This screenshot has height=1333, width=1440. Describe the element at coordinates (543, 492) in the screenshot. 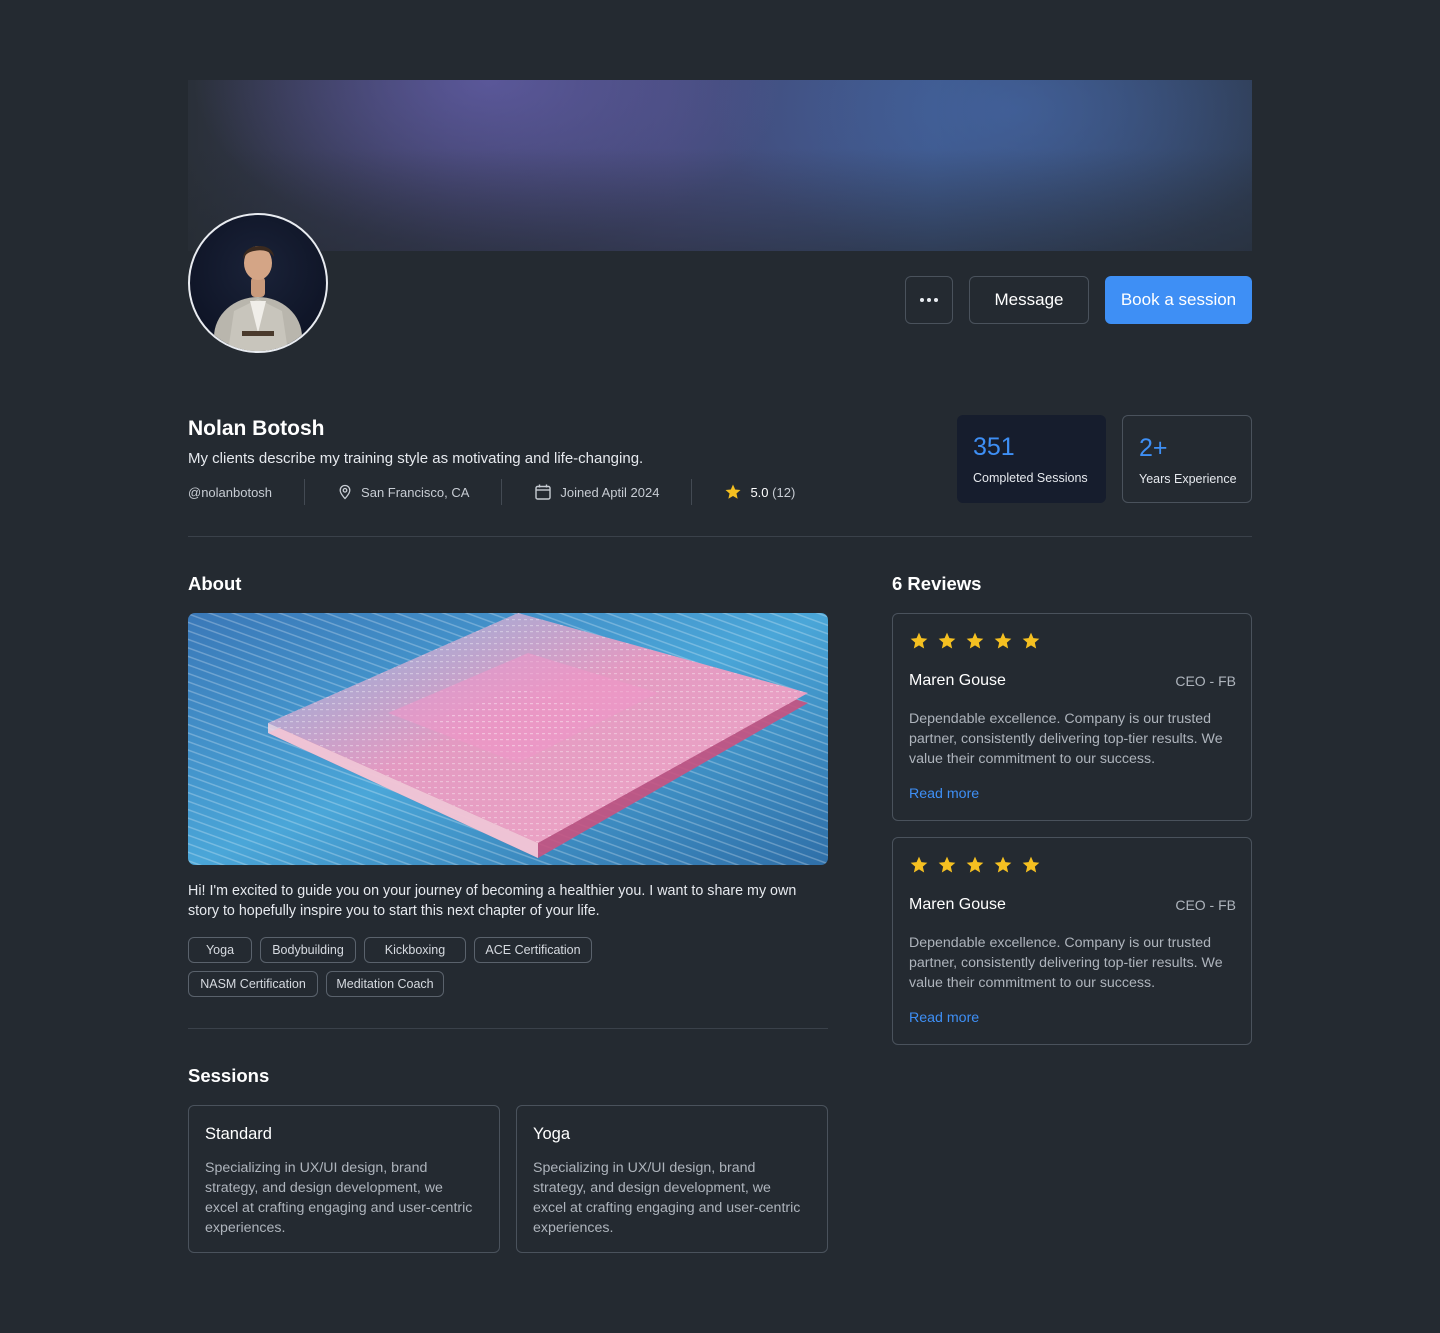

I see `calendar-icon` at that location.